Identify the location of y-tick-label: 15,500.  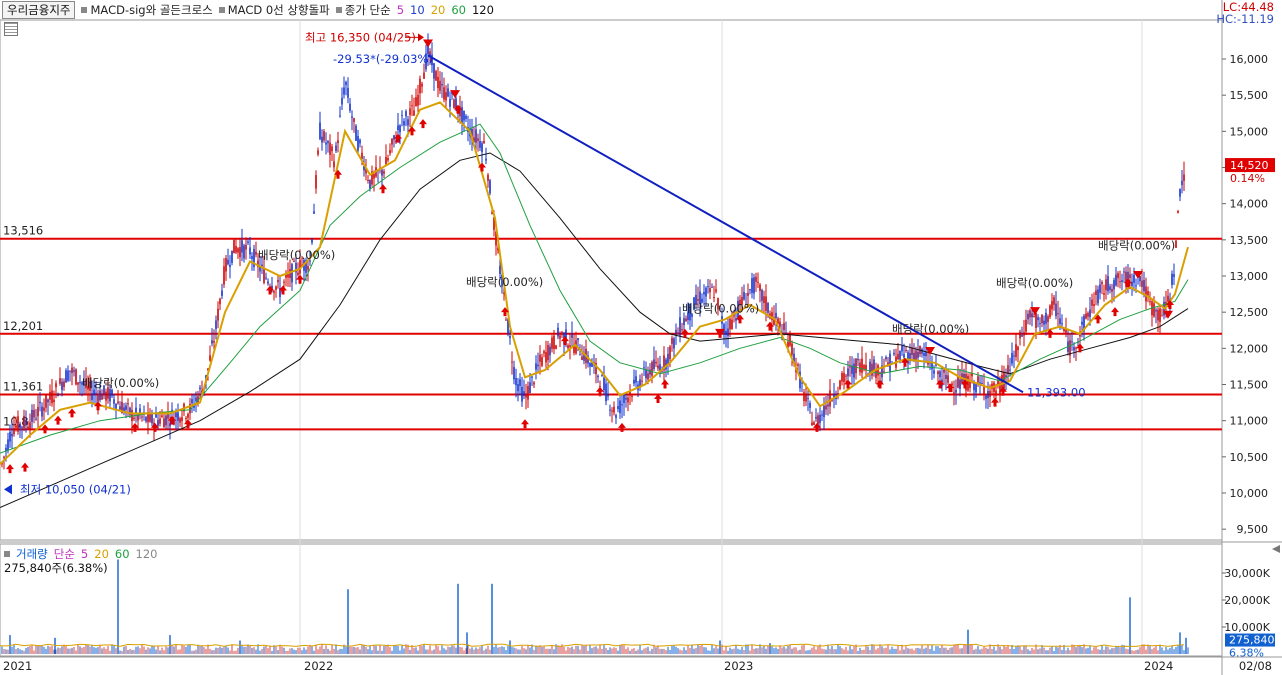
(1249, 95).